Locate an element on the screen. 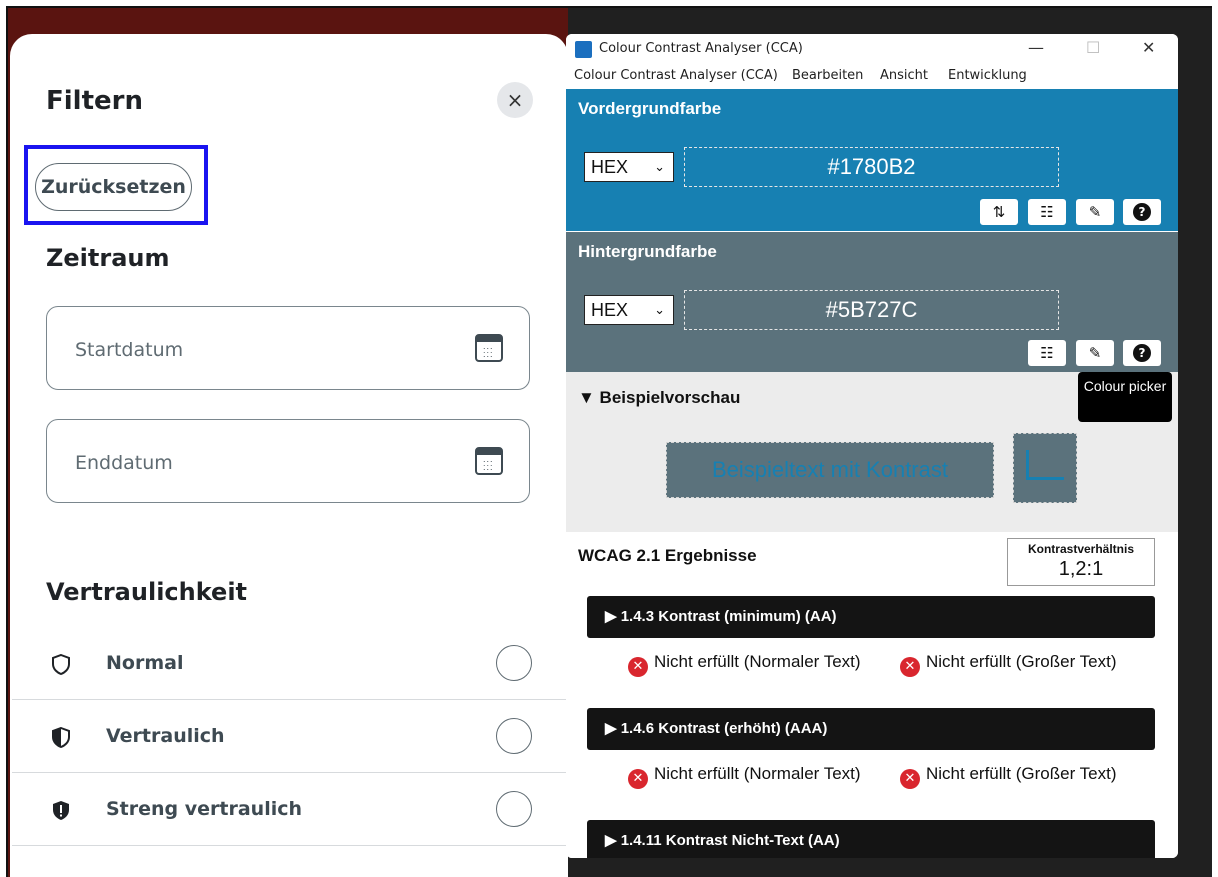  option-vertraulich: Vertraulich is located at coordinates (290, 737).